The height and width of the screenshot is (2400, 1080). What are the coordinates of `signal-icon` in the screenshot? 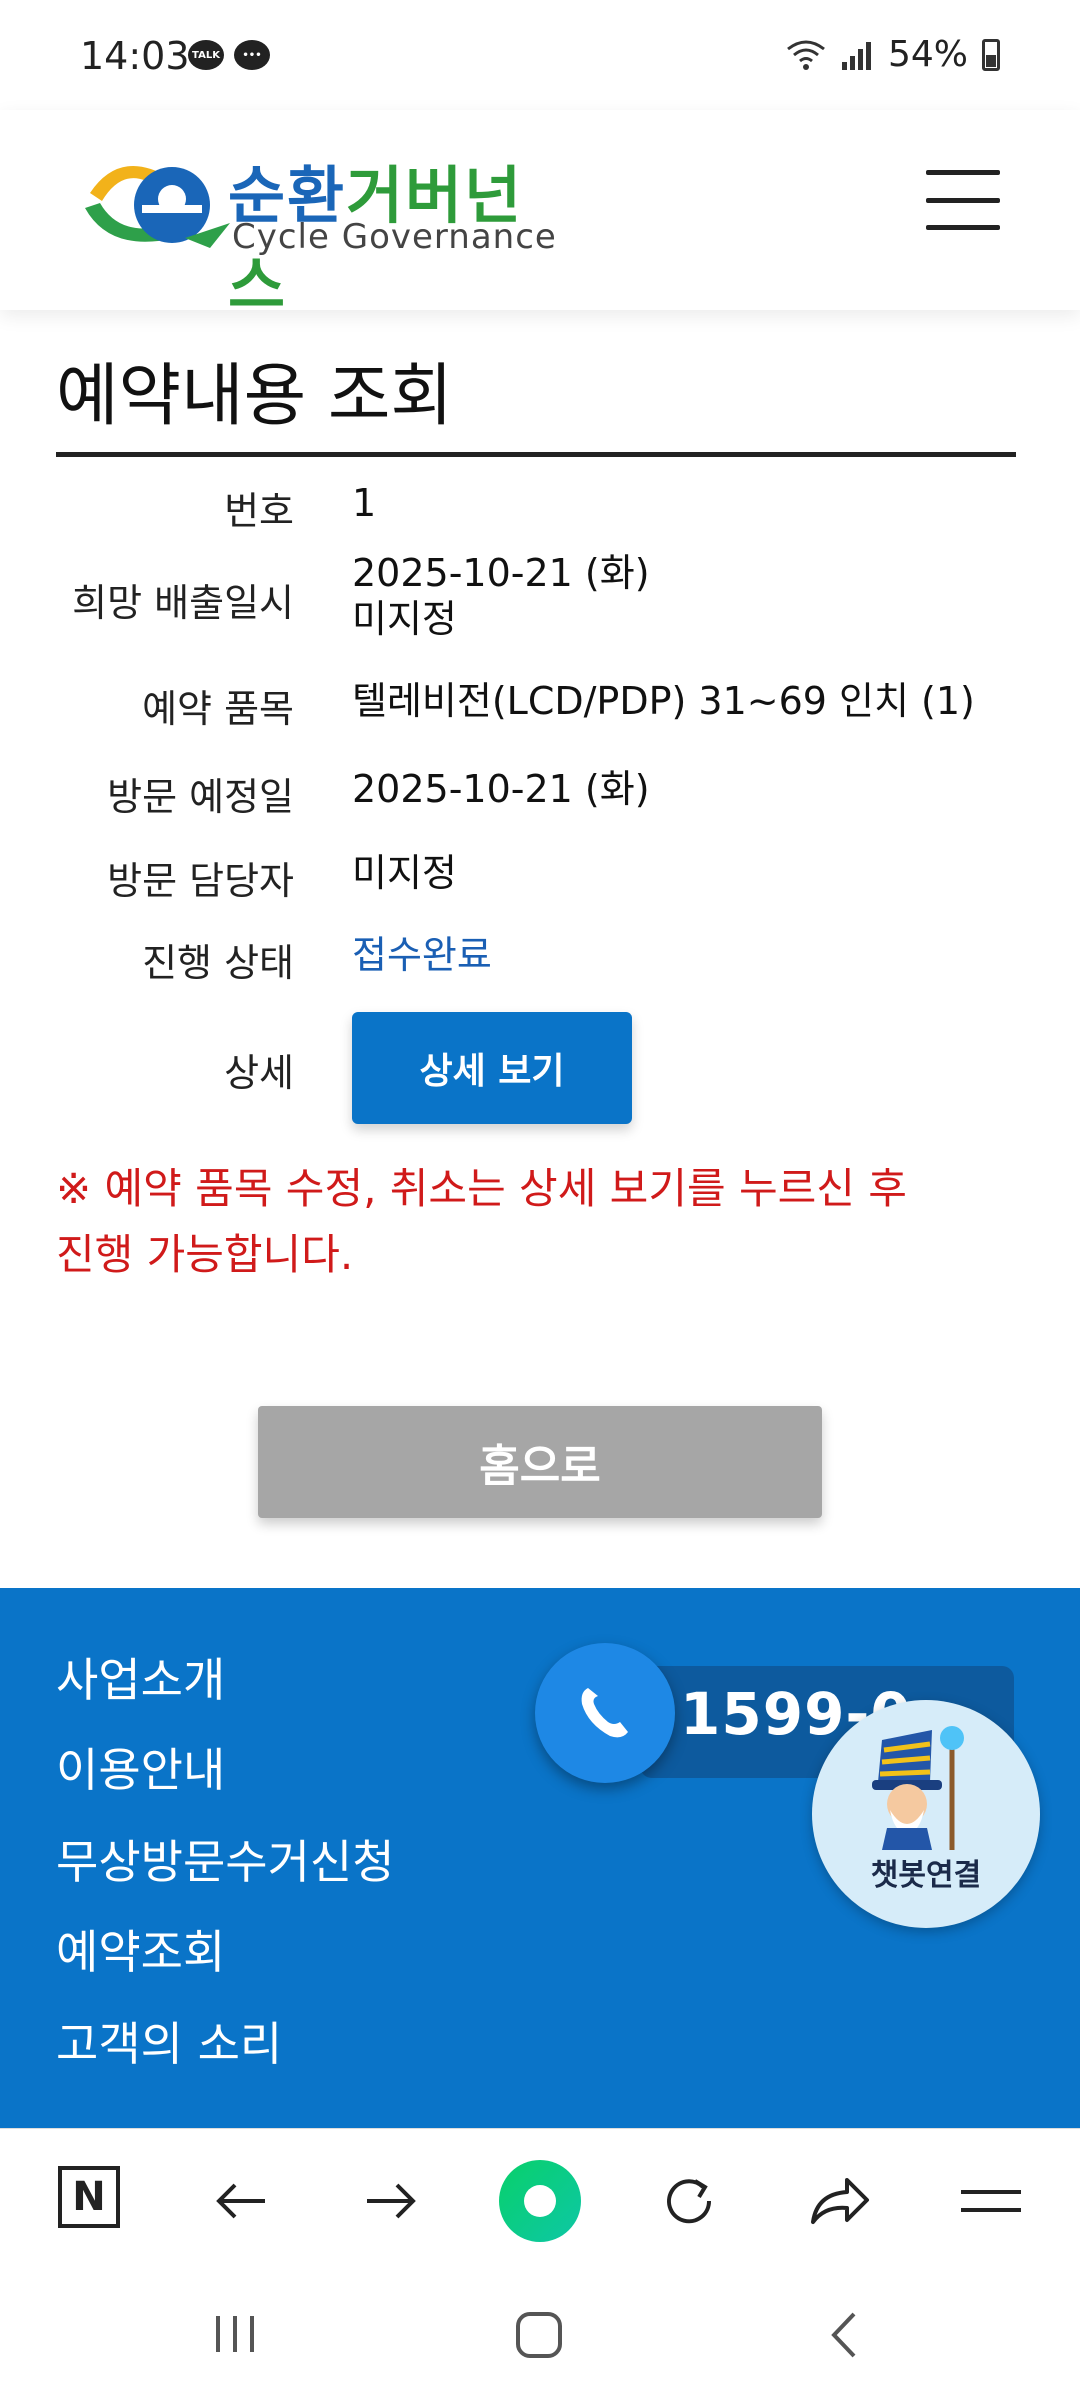 It's located at (856, 55).